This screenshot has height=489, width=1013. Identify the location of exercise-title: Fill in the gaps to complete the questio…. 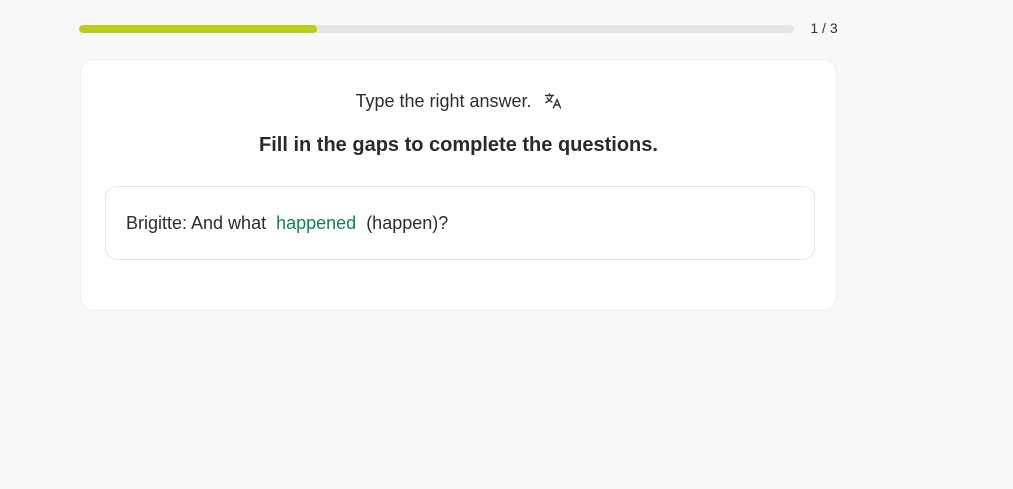
(458, 145).